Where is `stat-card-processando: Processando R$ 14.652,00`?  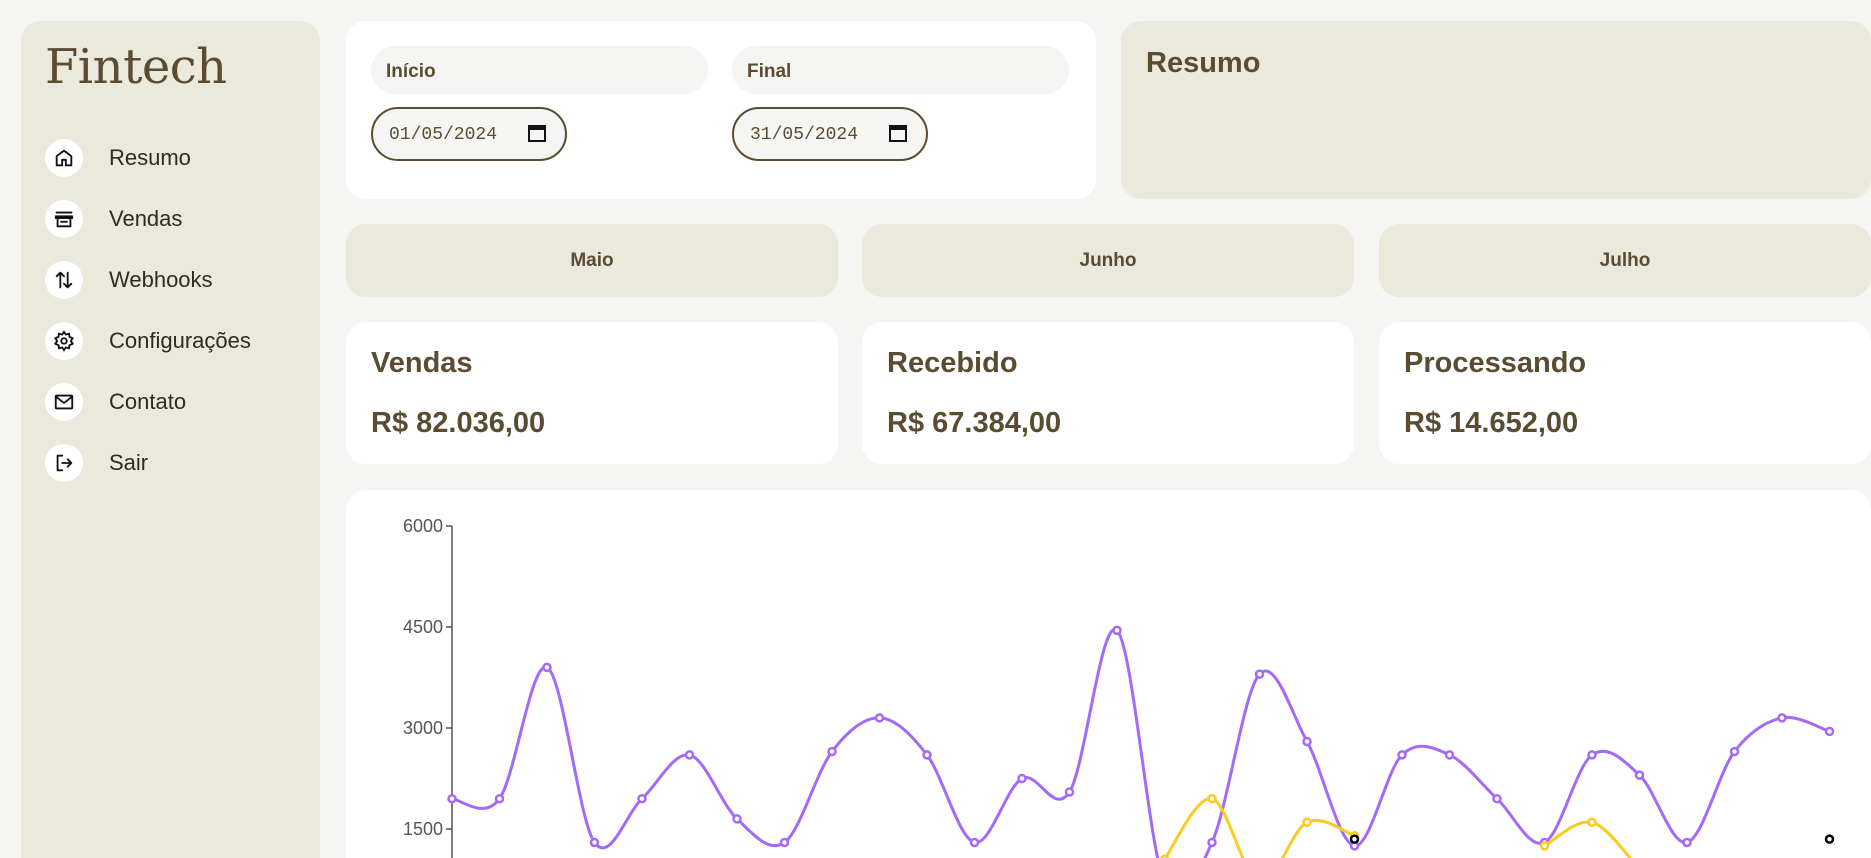
stat-card-processando: Processando R$ 14.652,00 is located at coordinates (1625, 393).